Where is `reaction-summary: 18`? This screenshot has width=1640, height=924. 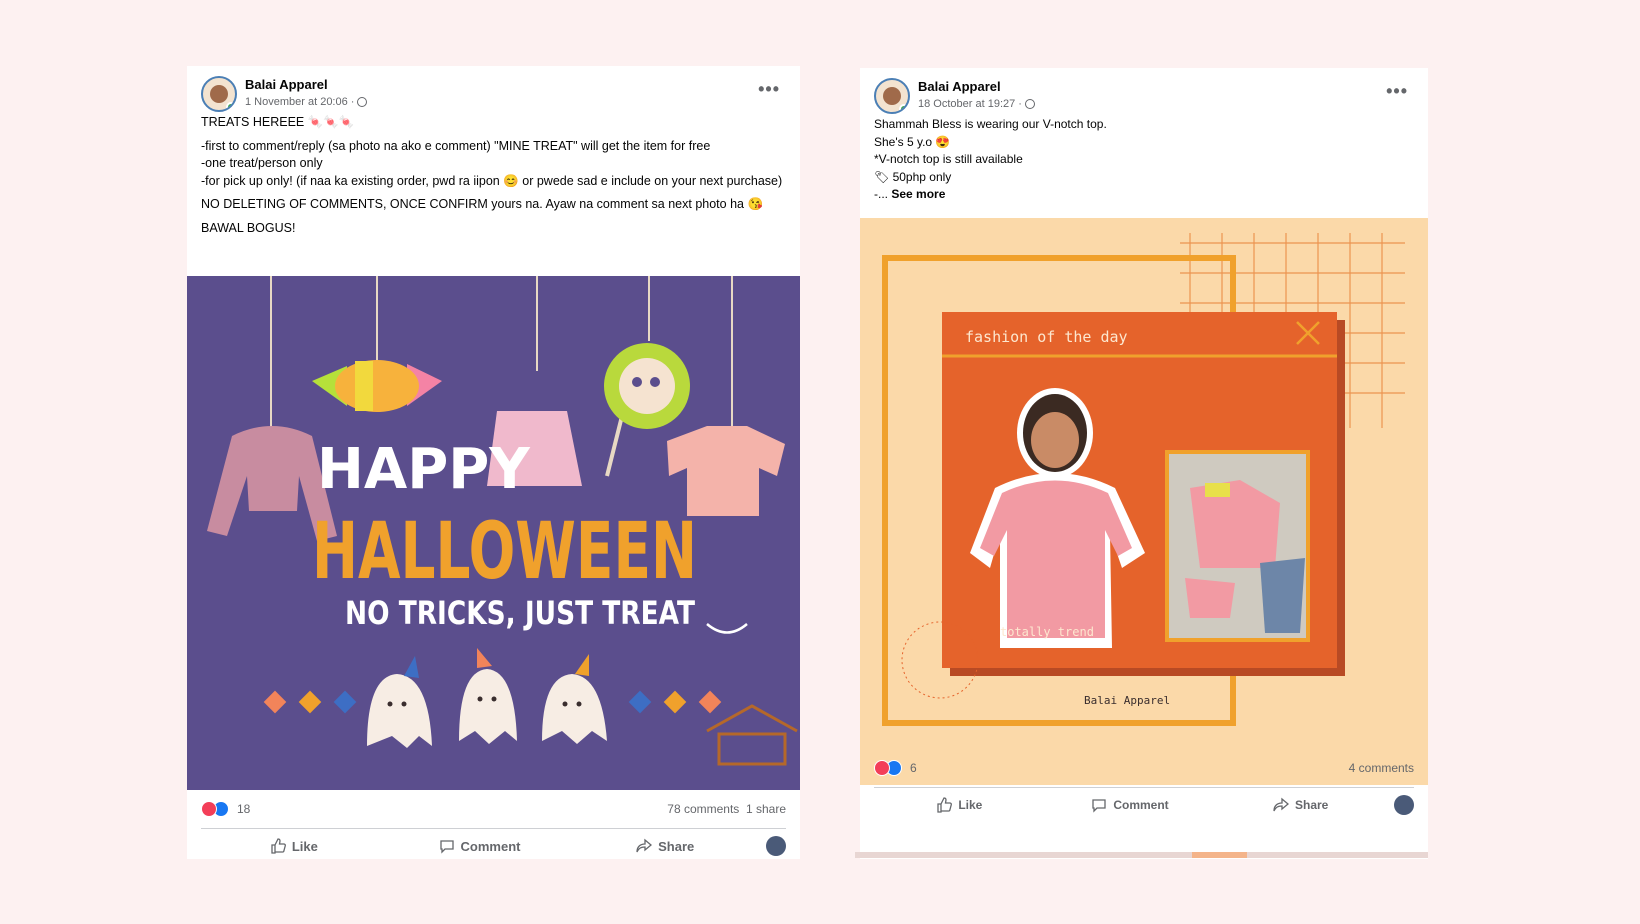
reaction-summary: 18 is located at coordinates (225, 809).